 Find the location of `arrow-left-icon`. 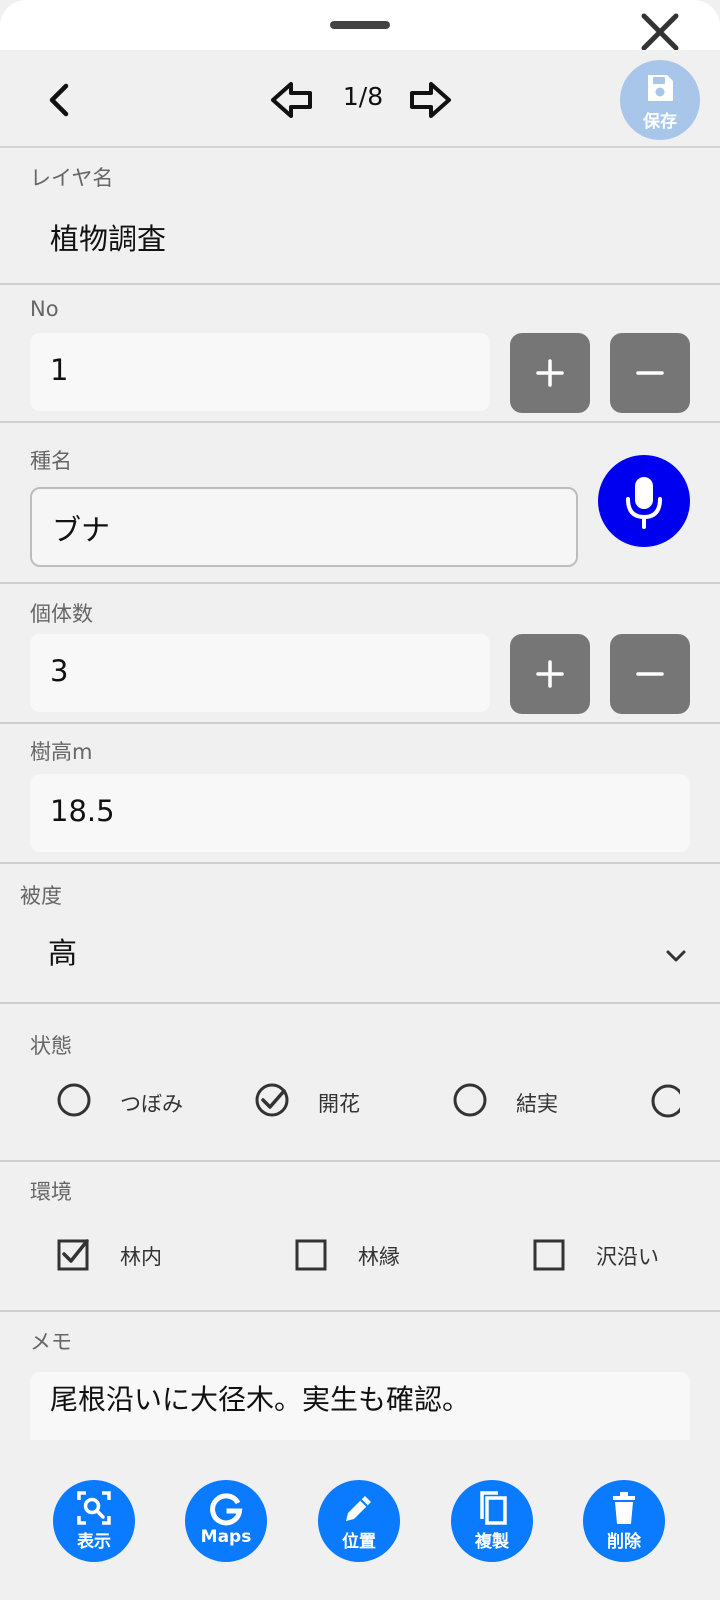

arrow-left-icon is located at coordinates (291, 100).